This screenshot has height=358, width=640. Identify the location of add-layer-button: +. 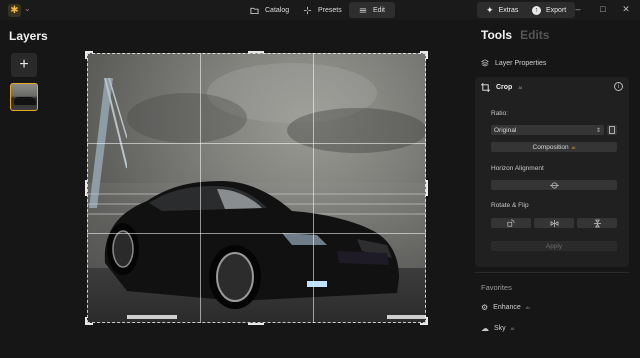
(24, 65).